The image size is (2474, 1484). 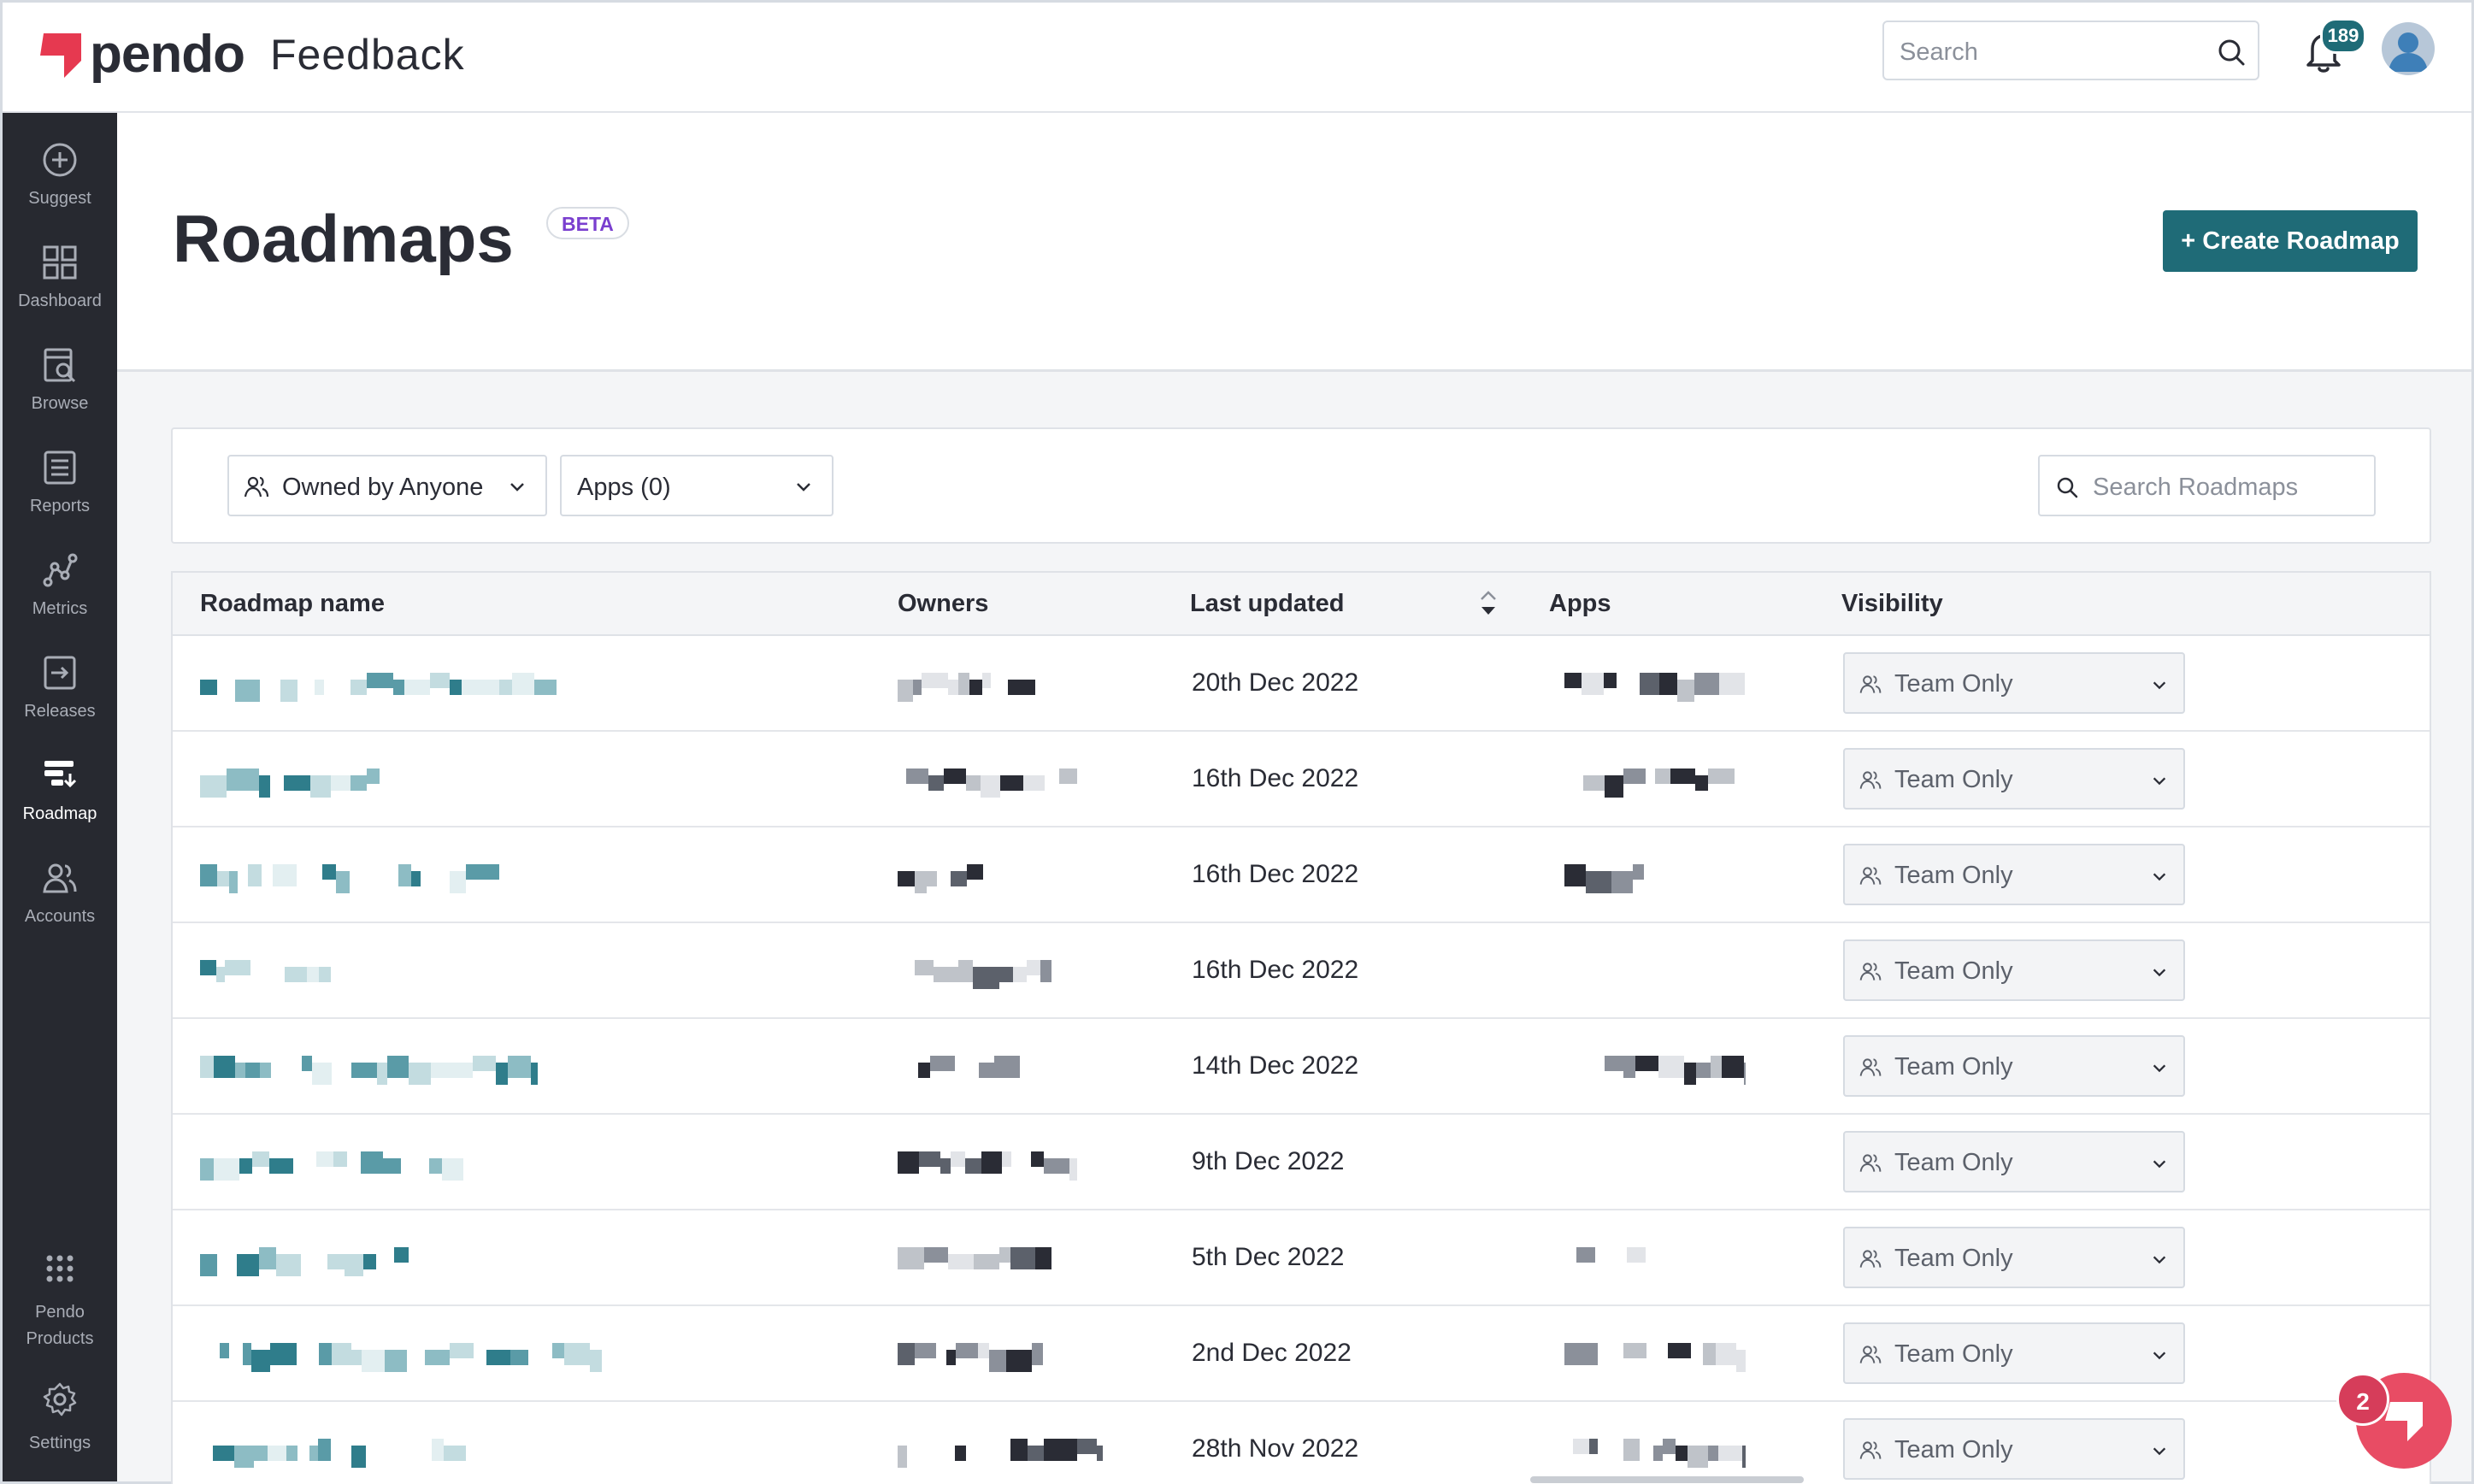 What do you see at coordinates (587, 223) in the screenshot?
I see `beta-badge: BETA` at bounding box center [587, 223].